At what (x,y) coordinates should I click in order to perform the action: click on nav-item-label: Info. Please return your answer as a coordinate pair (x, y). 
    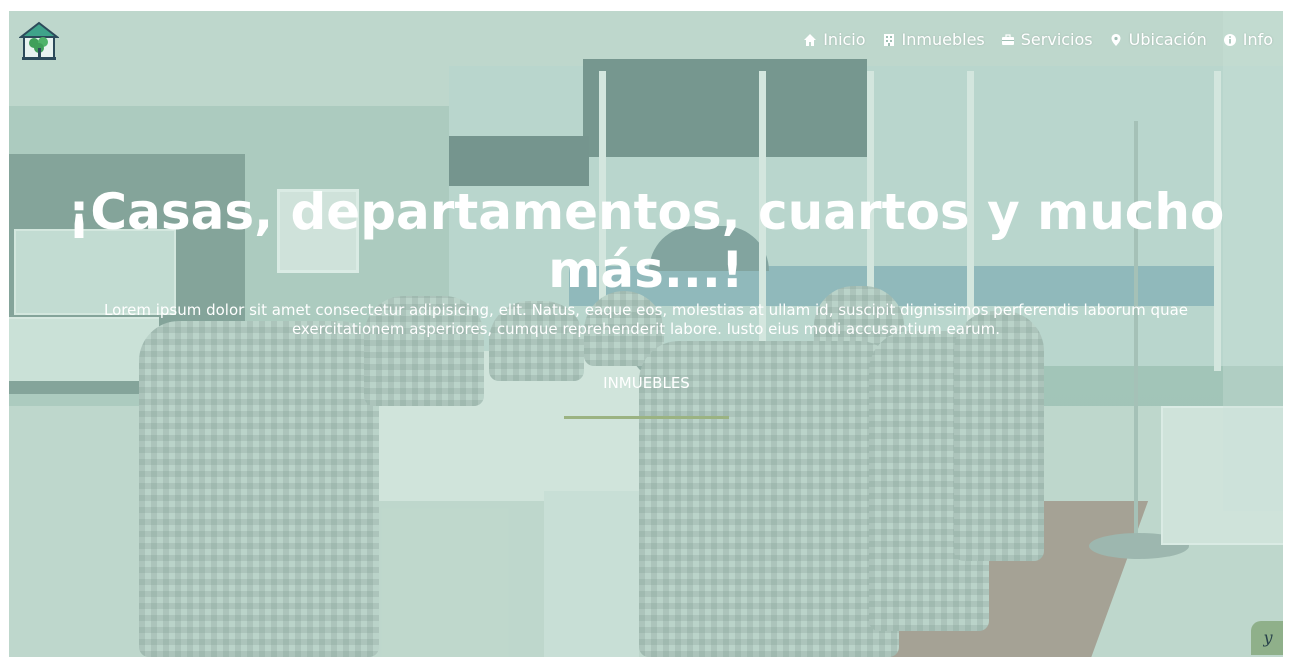
    Looking at the image, I should click on (1257, 39).